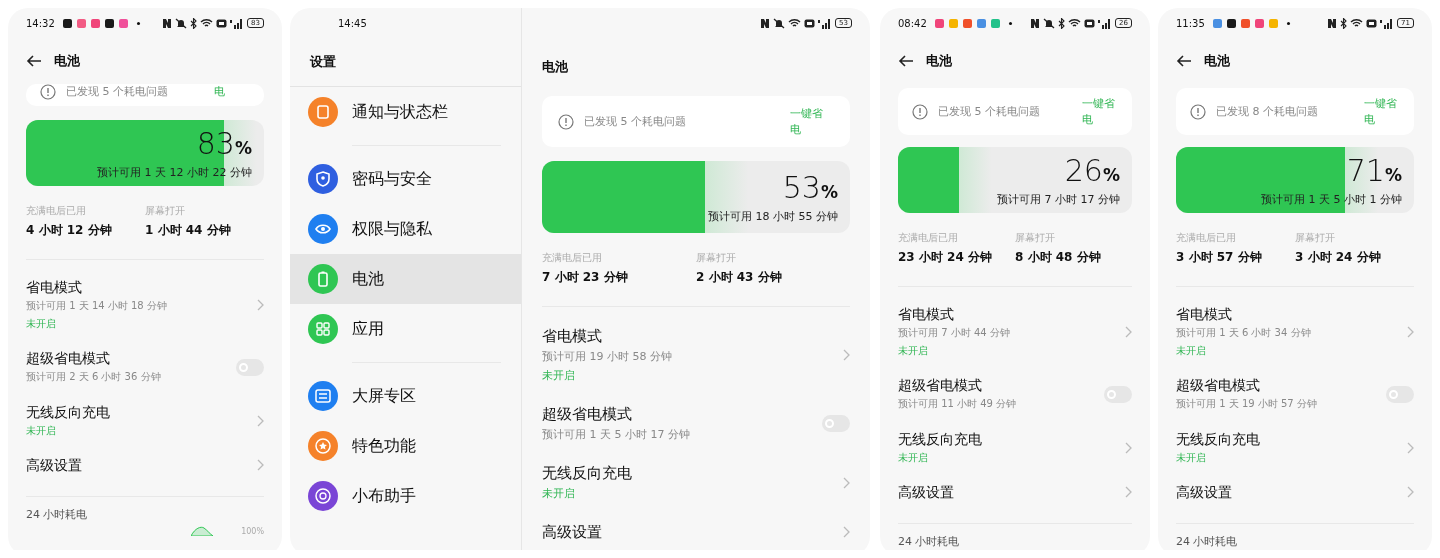 The width and height of the screenshot is (1440, 558). I want to click on axis-label: 100%, so click(252, 531).